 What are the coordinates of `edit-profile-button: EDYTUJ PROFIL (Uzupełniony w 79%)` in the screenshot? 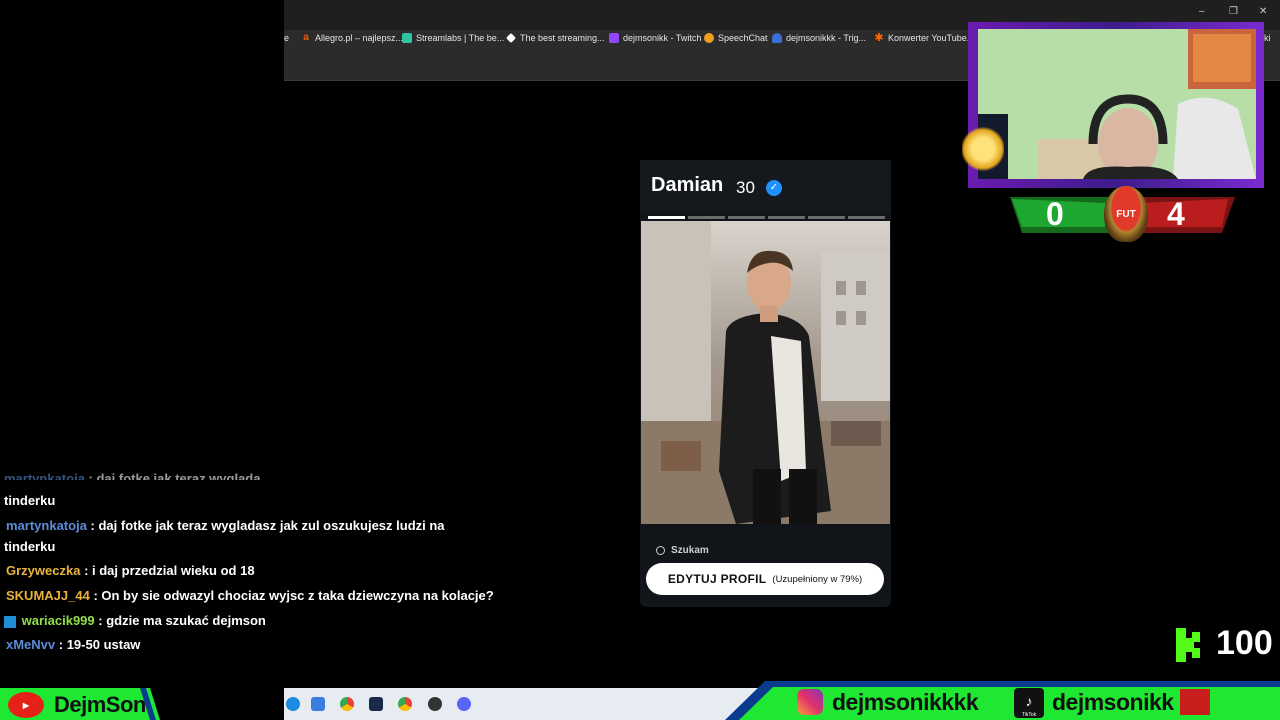 It's located at (765, 579).